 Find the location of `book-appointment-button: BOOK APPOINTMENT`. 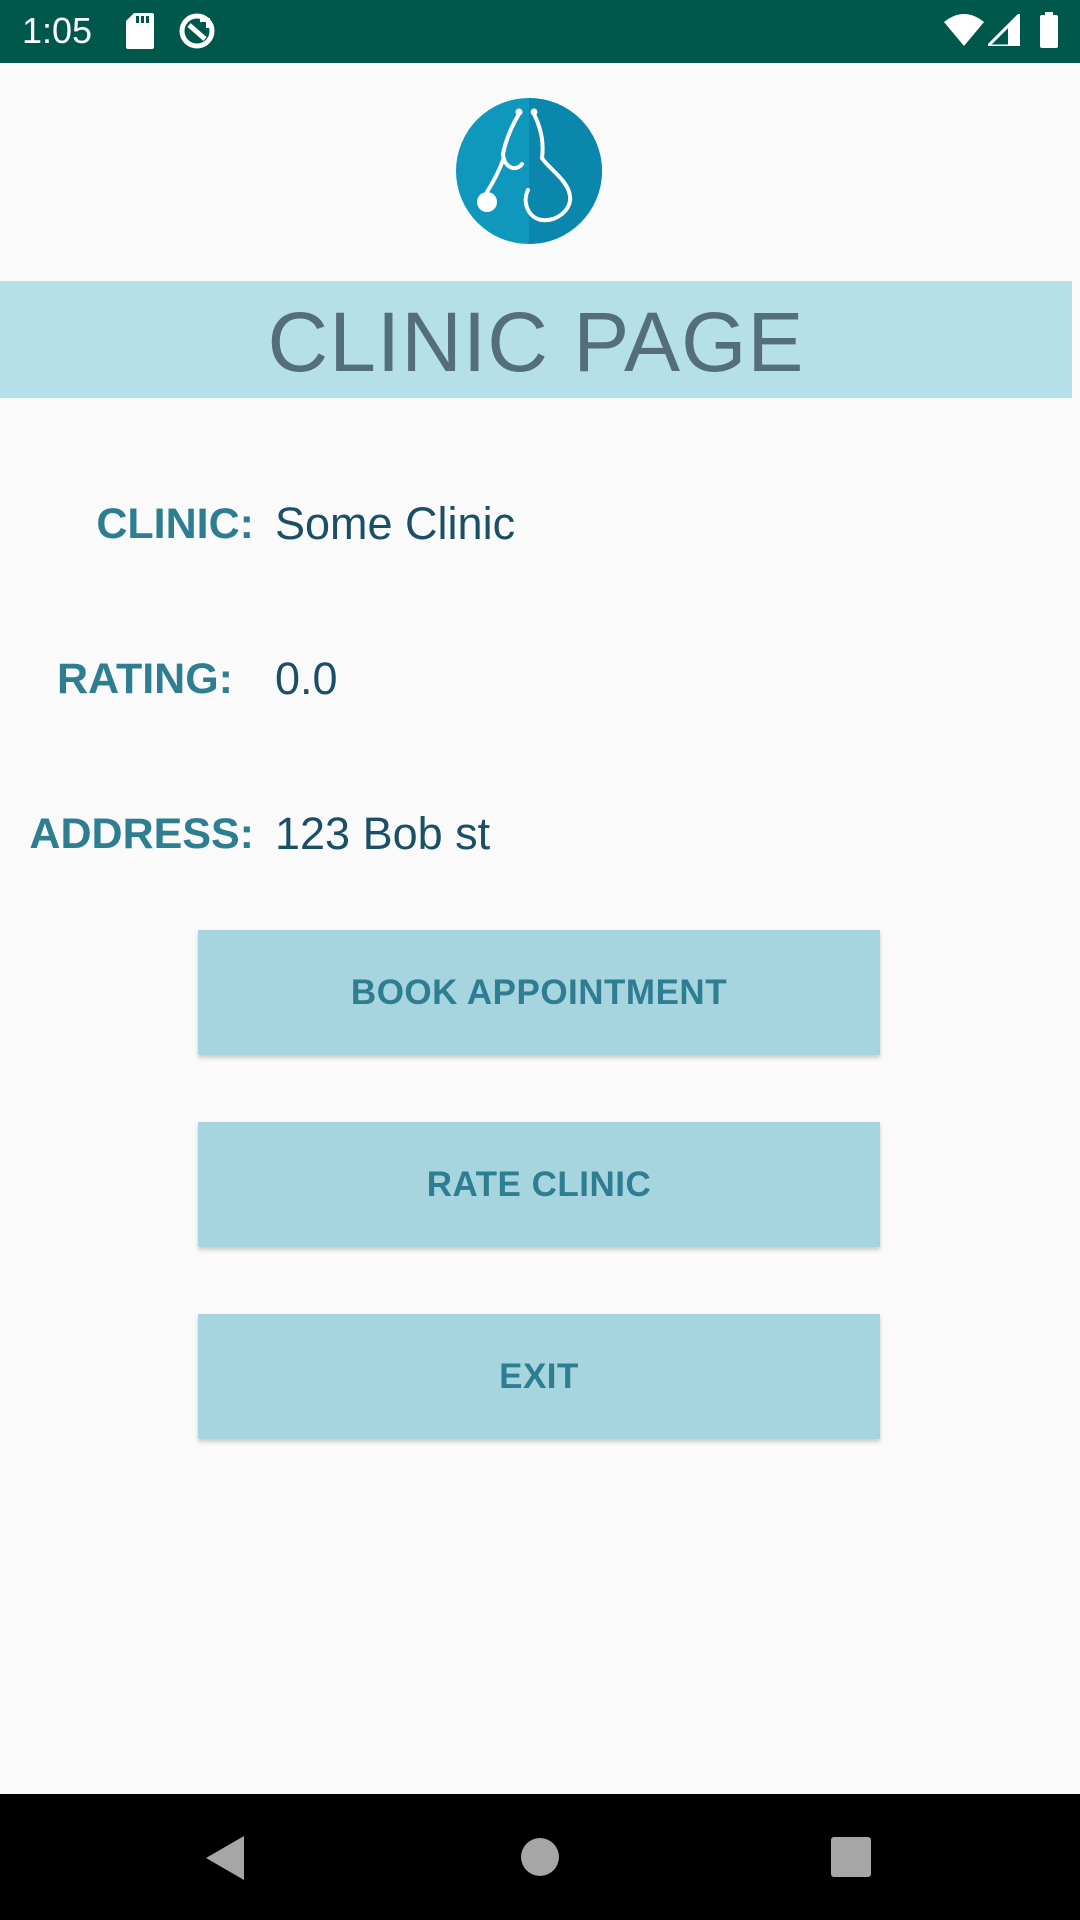

book-appointment-button: BOOK APPOINTMENT is located at coordinates (539, 992).